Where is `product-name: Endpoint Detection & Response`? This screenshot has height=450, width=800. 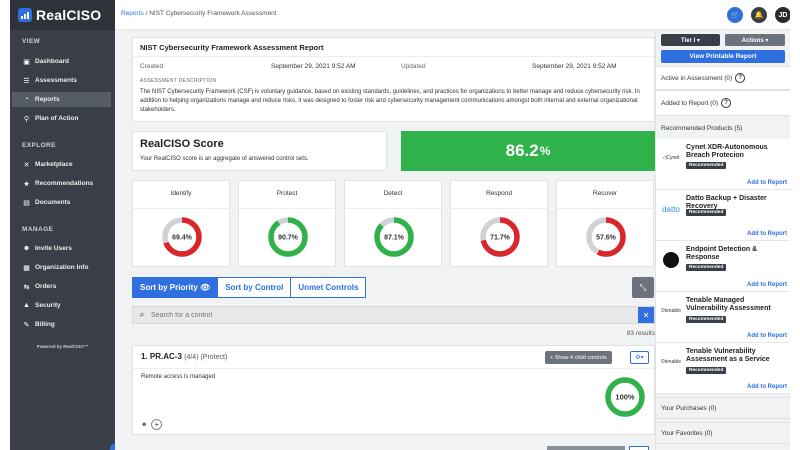 product-name: Endpoint Detection & Response is located at coordinates (722, 253).